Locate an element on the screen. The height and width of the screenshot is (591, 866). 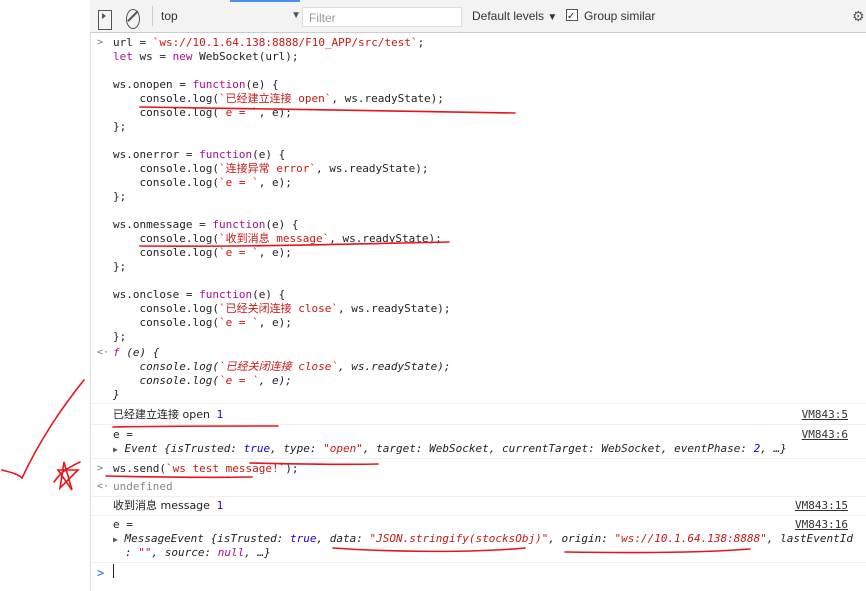
log-levels-label: Default levels is located at coordinates (508, 16).